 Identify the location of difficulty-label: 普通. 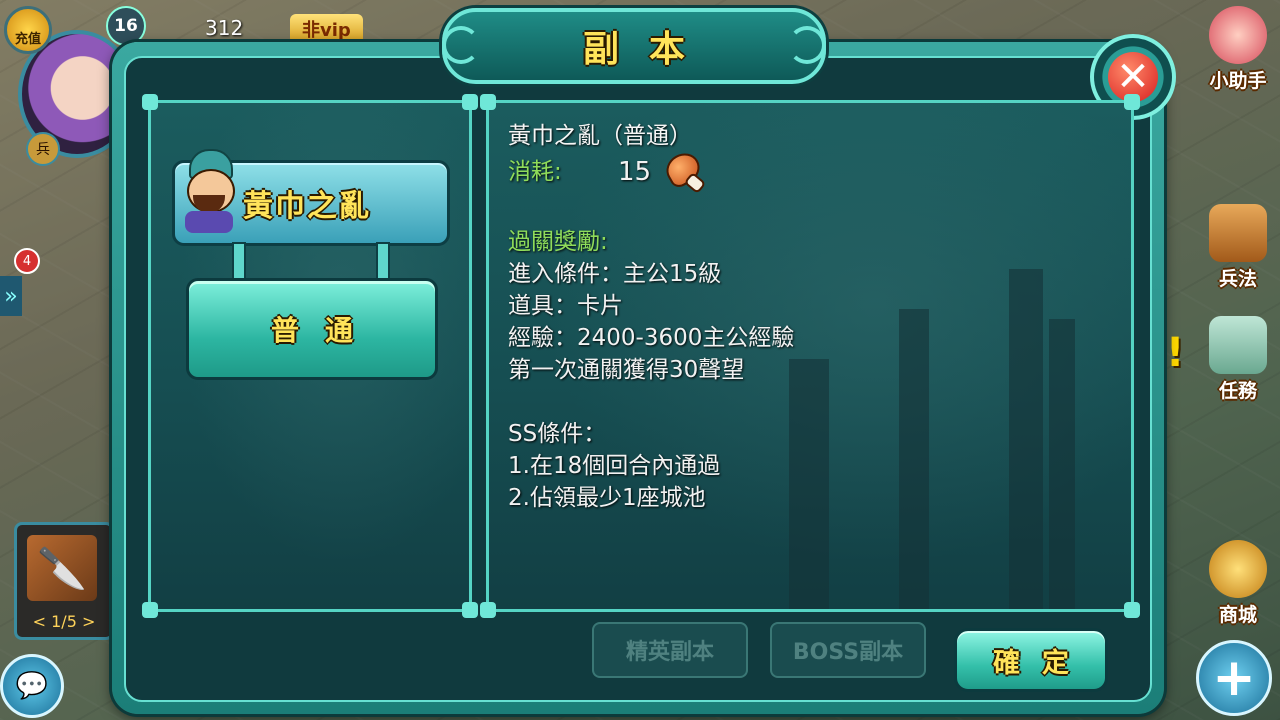
(324, 330).